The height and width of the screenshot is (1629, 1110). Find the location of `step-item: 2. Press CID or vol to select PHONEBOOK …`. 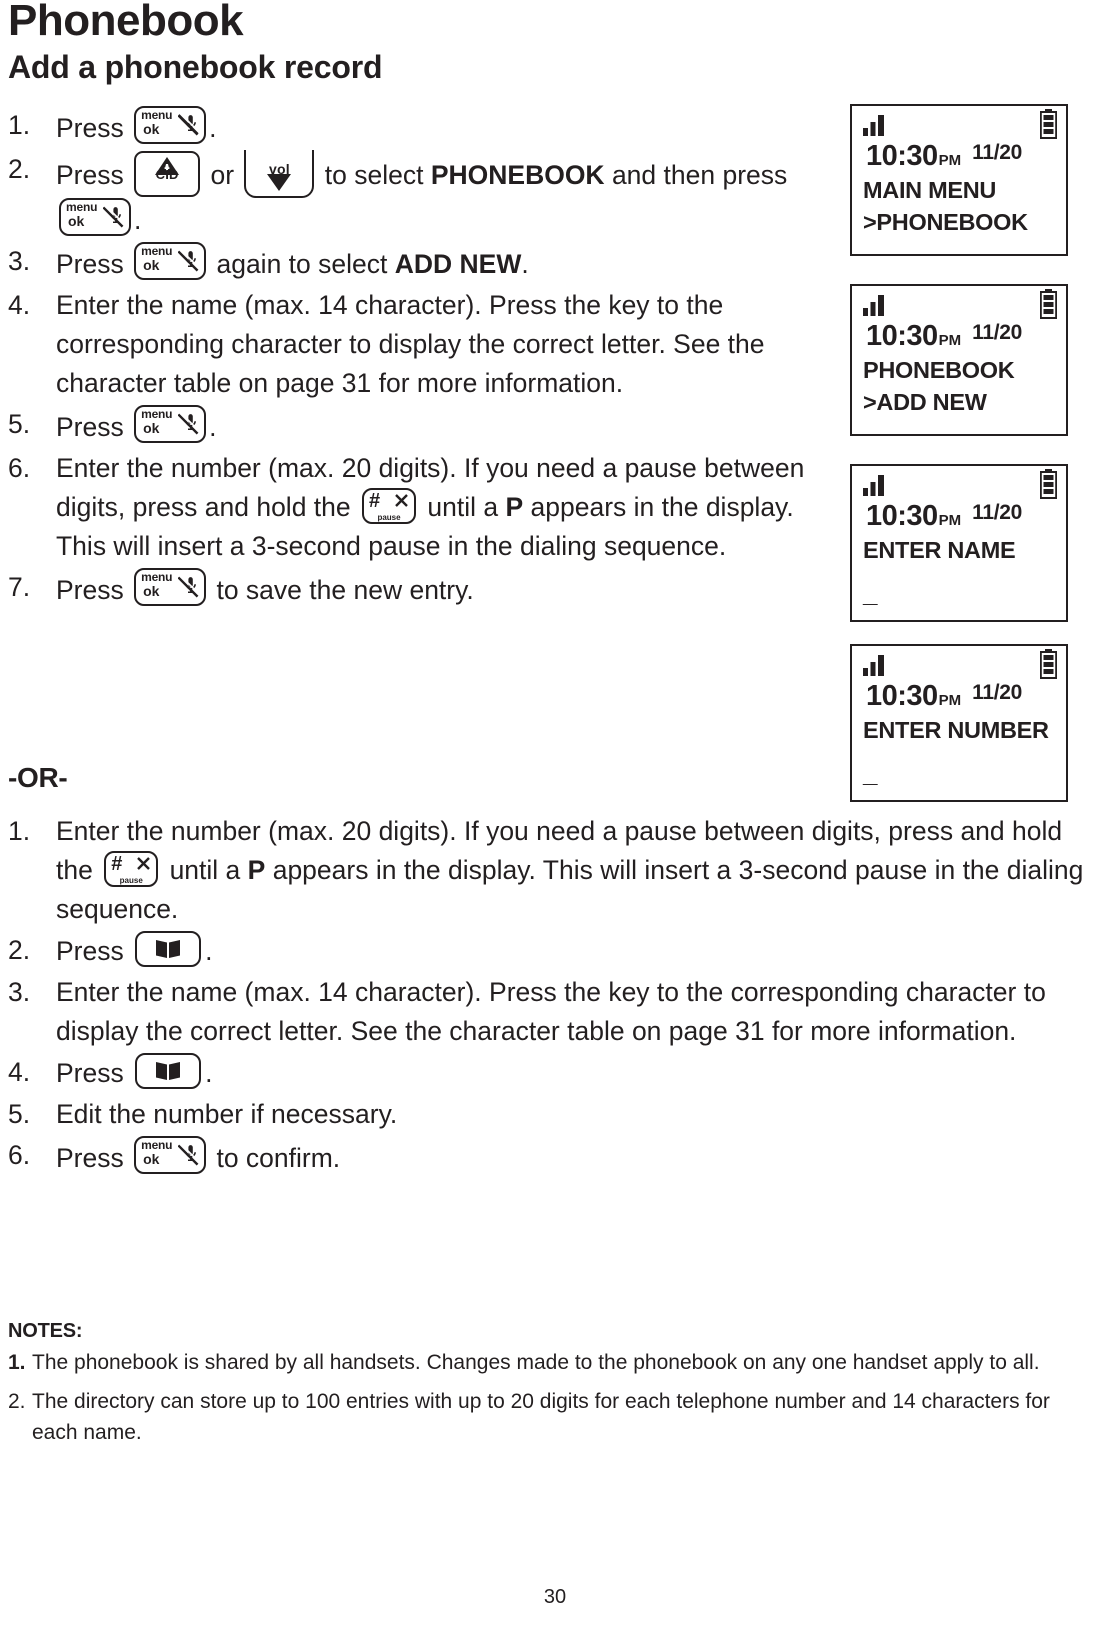

step-item: 2. Press CID or vol to select PHONEBOOK … is located at coordinates (423, 195).